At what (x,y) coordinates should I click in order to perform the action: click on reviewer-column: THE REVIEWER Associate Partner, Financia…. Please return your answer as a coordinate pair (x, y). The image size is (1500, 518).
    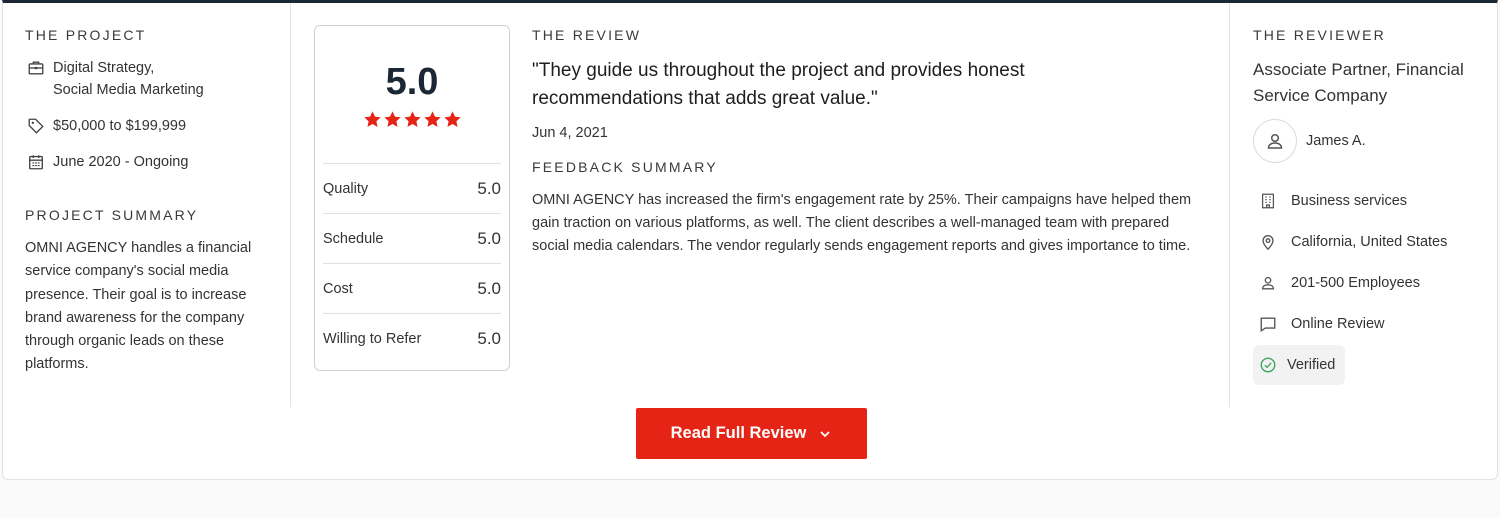
    Looking at the image, I should click on (1373, 206).